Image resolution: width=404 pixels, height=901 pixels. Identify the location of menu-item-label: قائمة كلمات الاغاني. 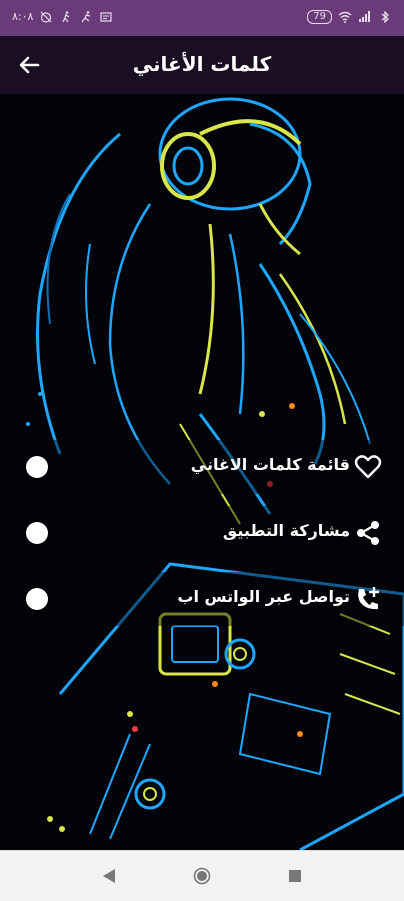
(270, 464).